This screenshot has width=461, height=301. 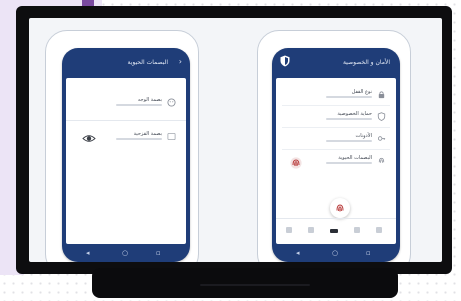 I want to click on list-item-label: بصمة القزحية, so click(x=147, y=134).